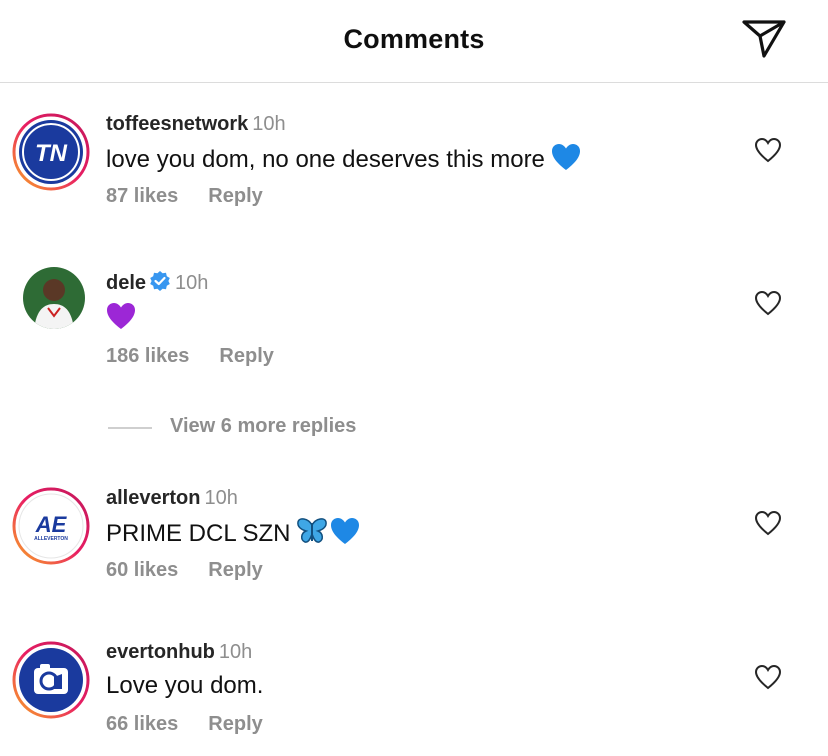  Describe the element at coordinates (184, 196) in the screenshot. I see `comment-meta: 87 likes Reply` at that location.